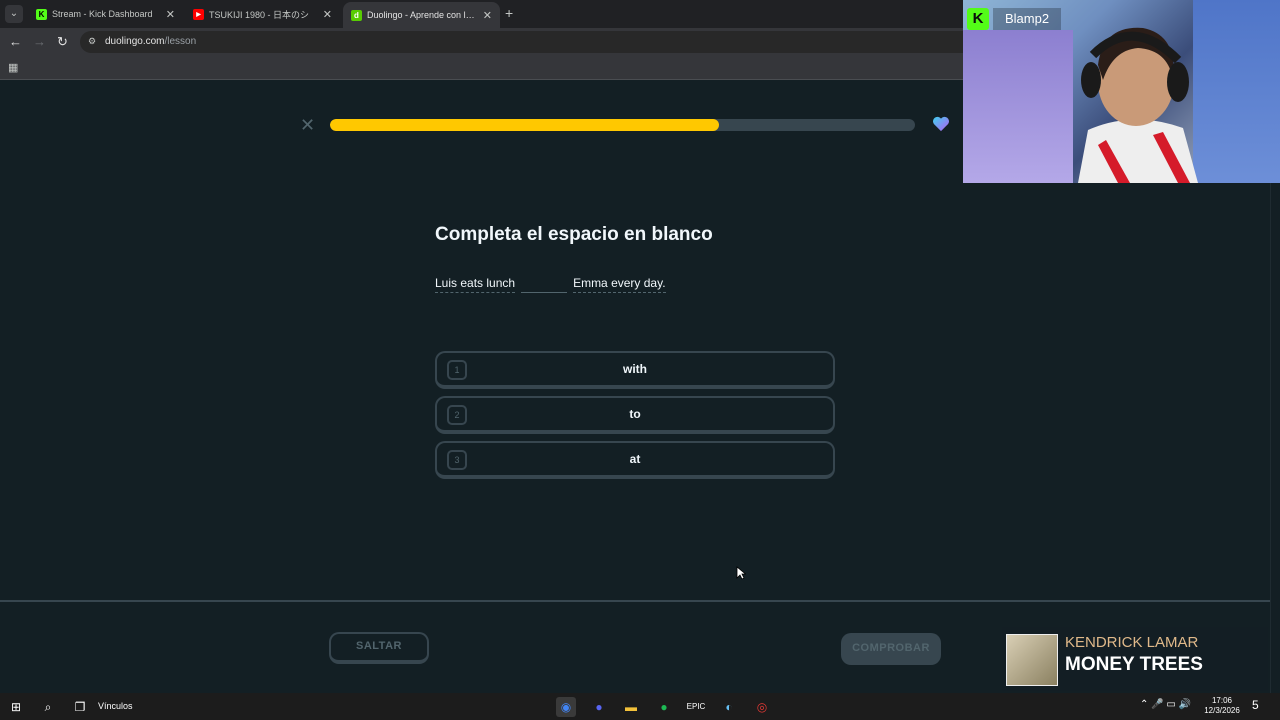 The image size is (1280, 720). Describe the element at coordinates (635, 601) in the screenshot. I see `footer-divider` at that location.